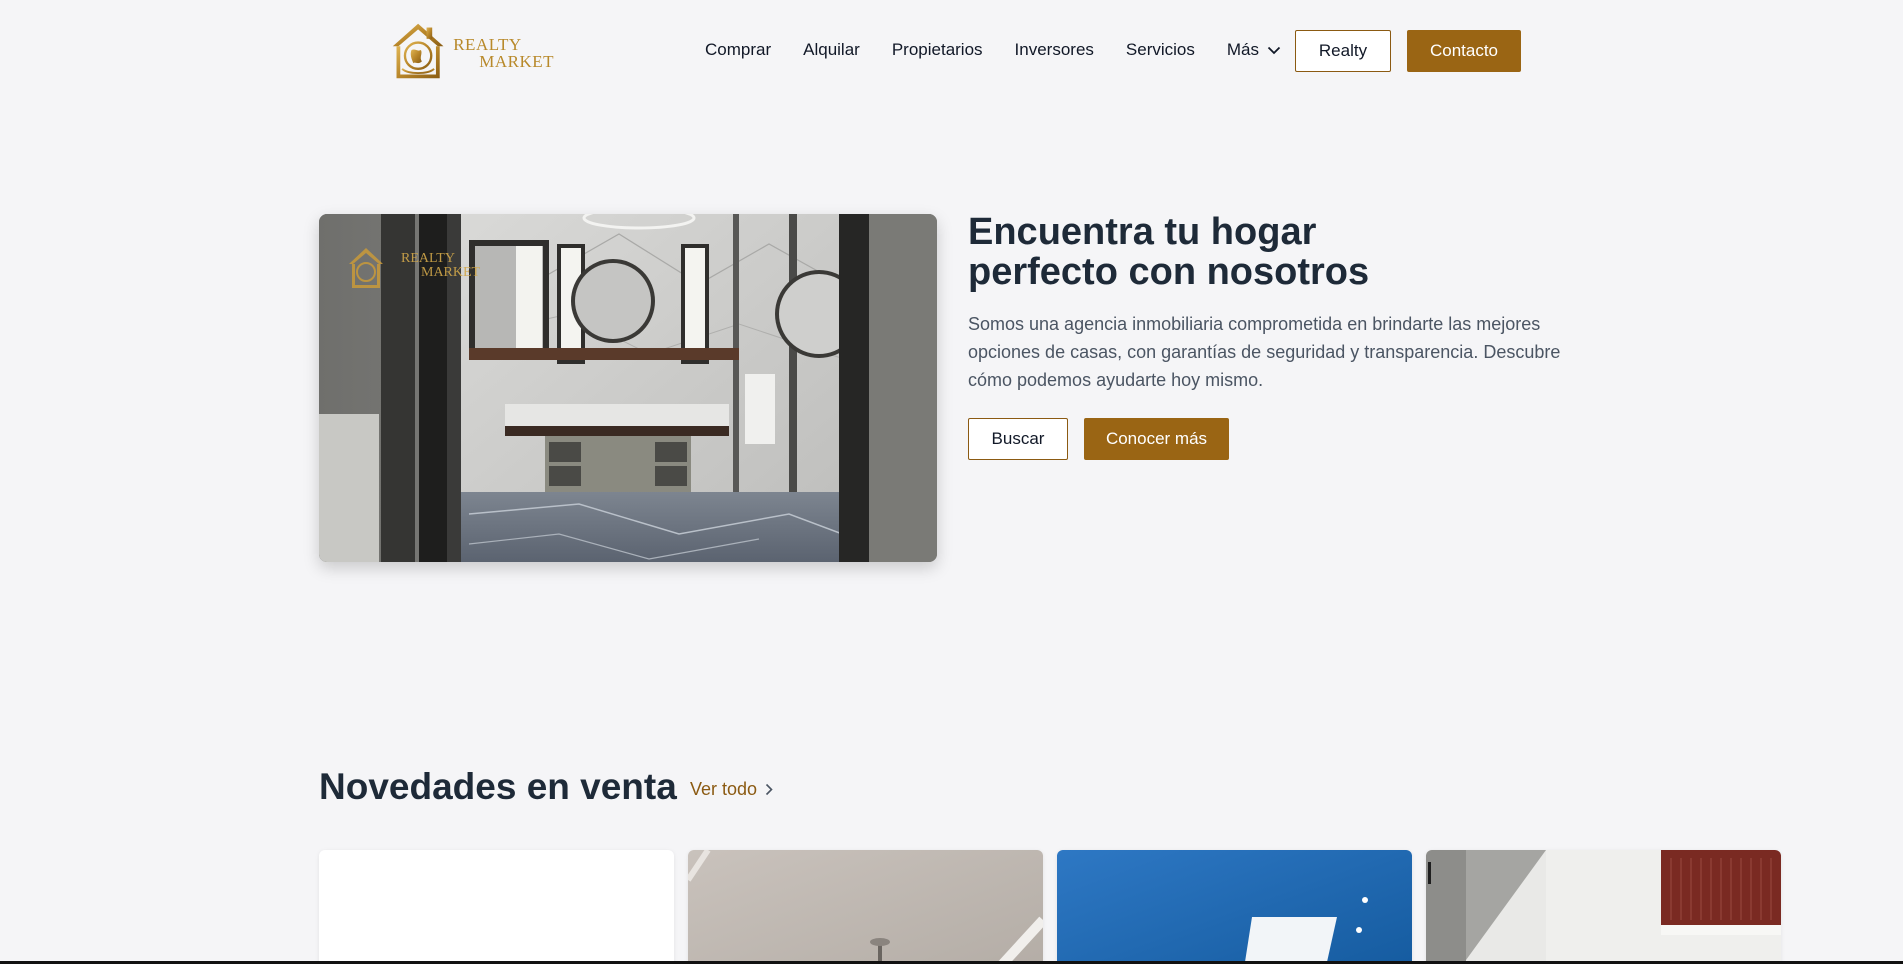 Image resolution: width=1903 pixels, height=964 pixels. What do you see at coordinates (738, 50) in the screenshot?
I see `nav-comprar: Comprar` at bounding box center [738, 50].